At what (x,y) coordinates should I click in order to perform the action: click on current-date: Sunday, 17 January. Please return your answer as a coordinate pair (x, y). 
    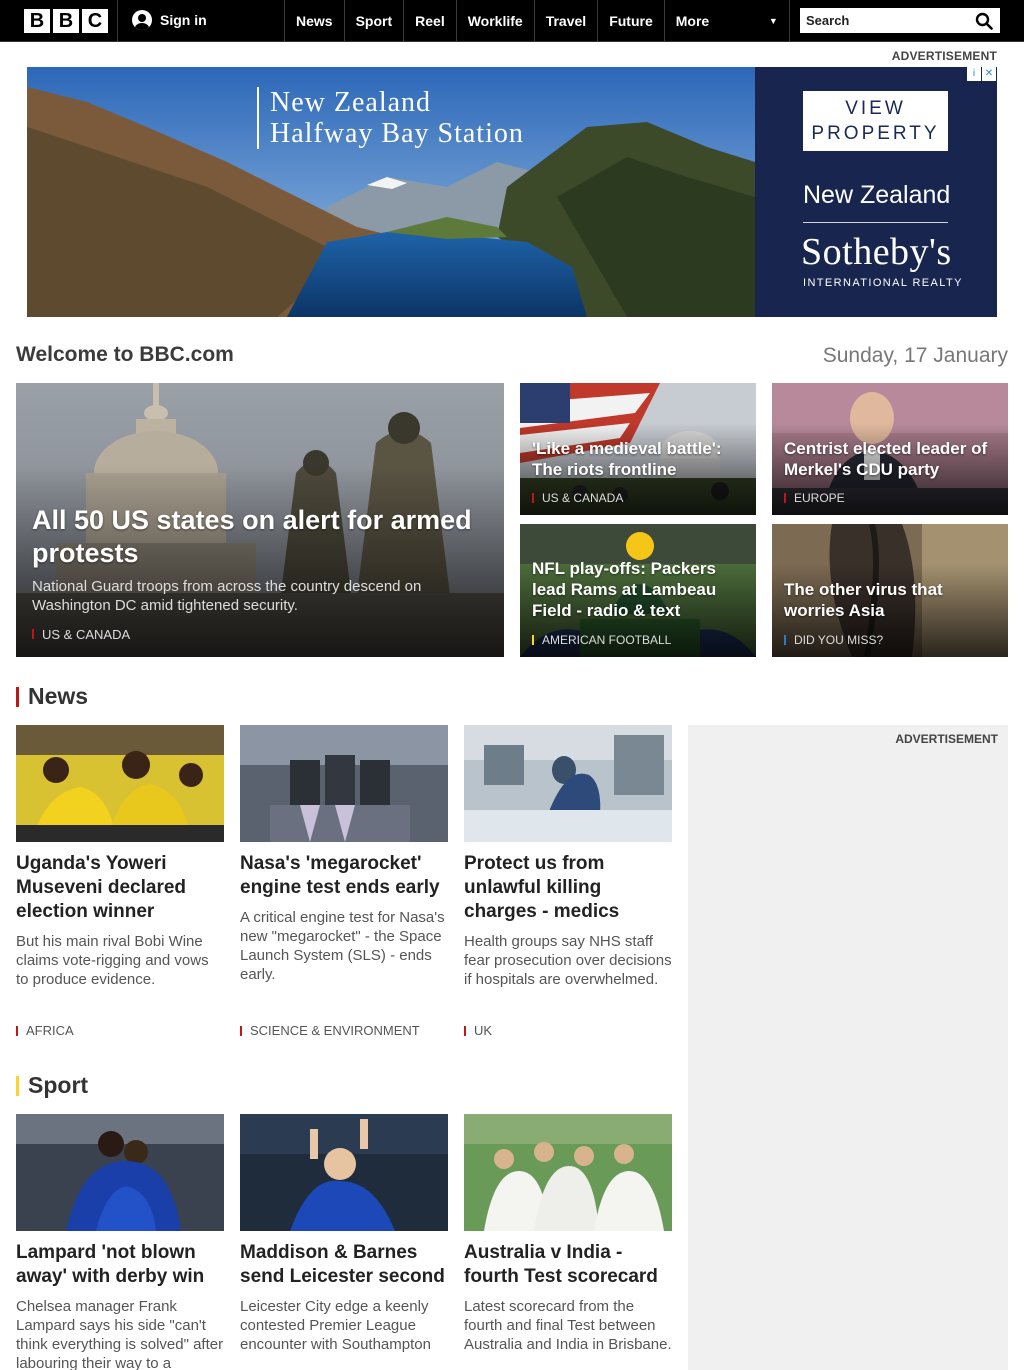
    Looking at the image, I should click on (915, 355).